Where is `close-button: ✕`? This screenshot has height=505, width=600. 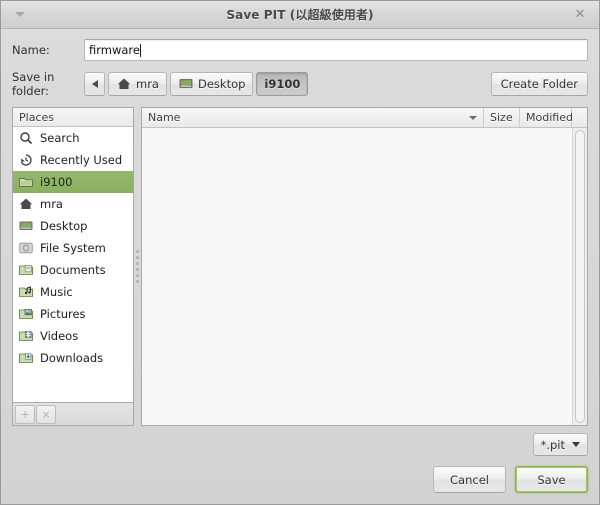 close-button: ✕ is located at coordinates (580, 14).